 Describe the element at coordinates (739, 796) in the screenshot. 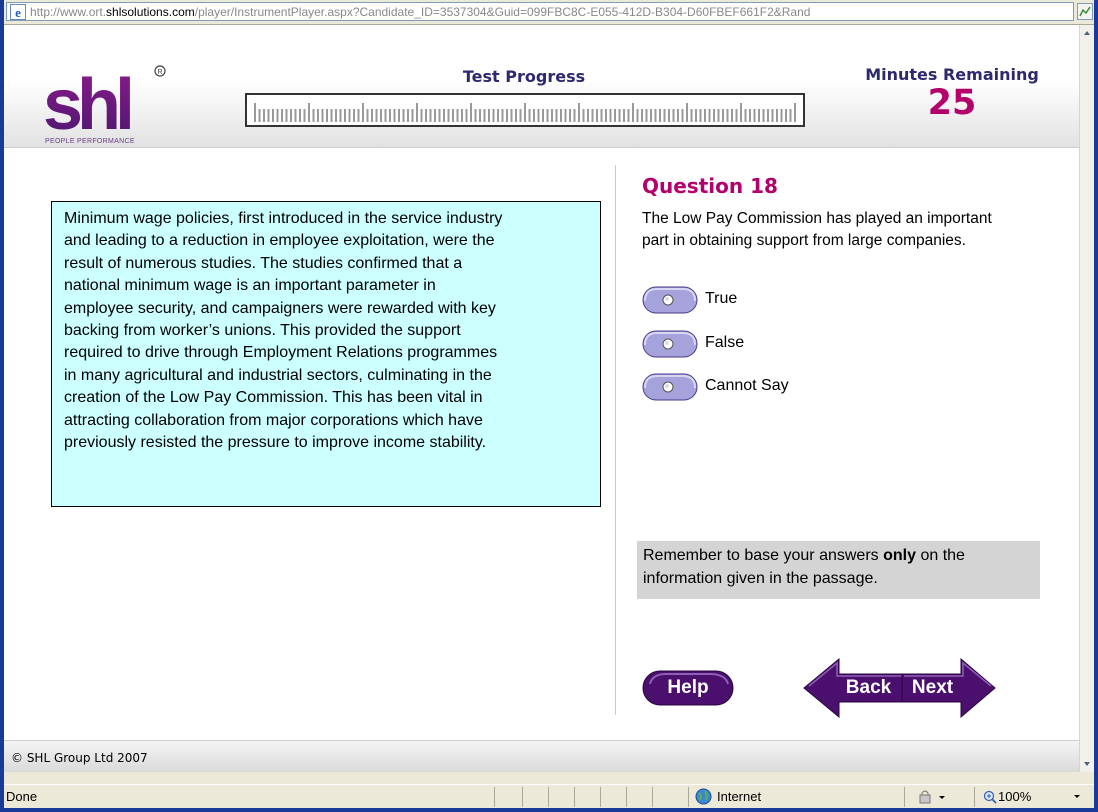

I see `zone-label: Internet` at that location.